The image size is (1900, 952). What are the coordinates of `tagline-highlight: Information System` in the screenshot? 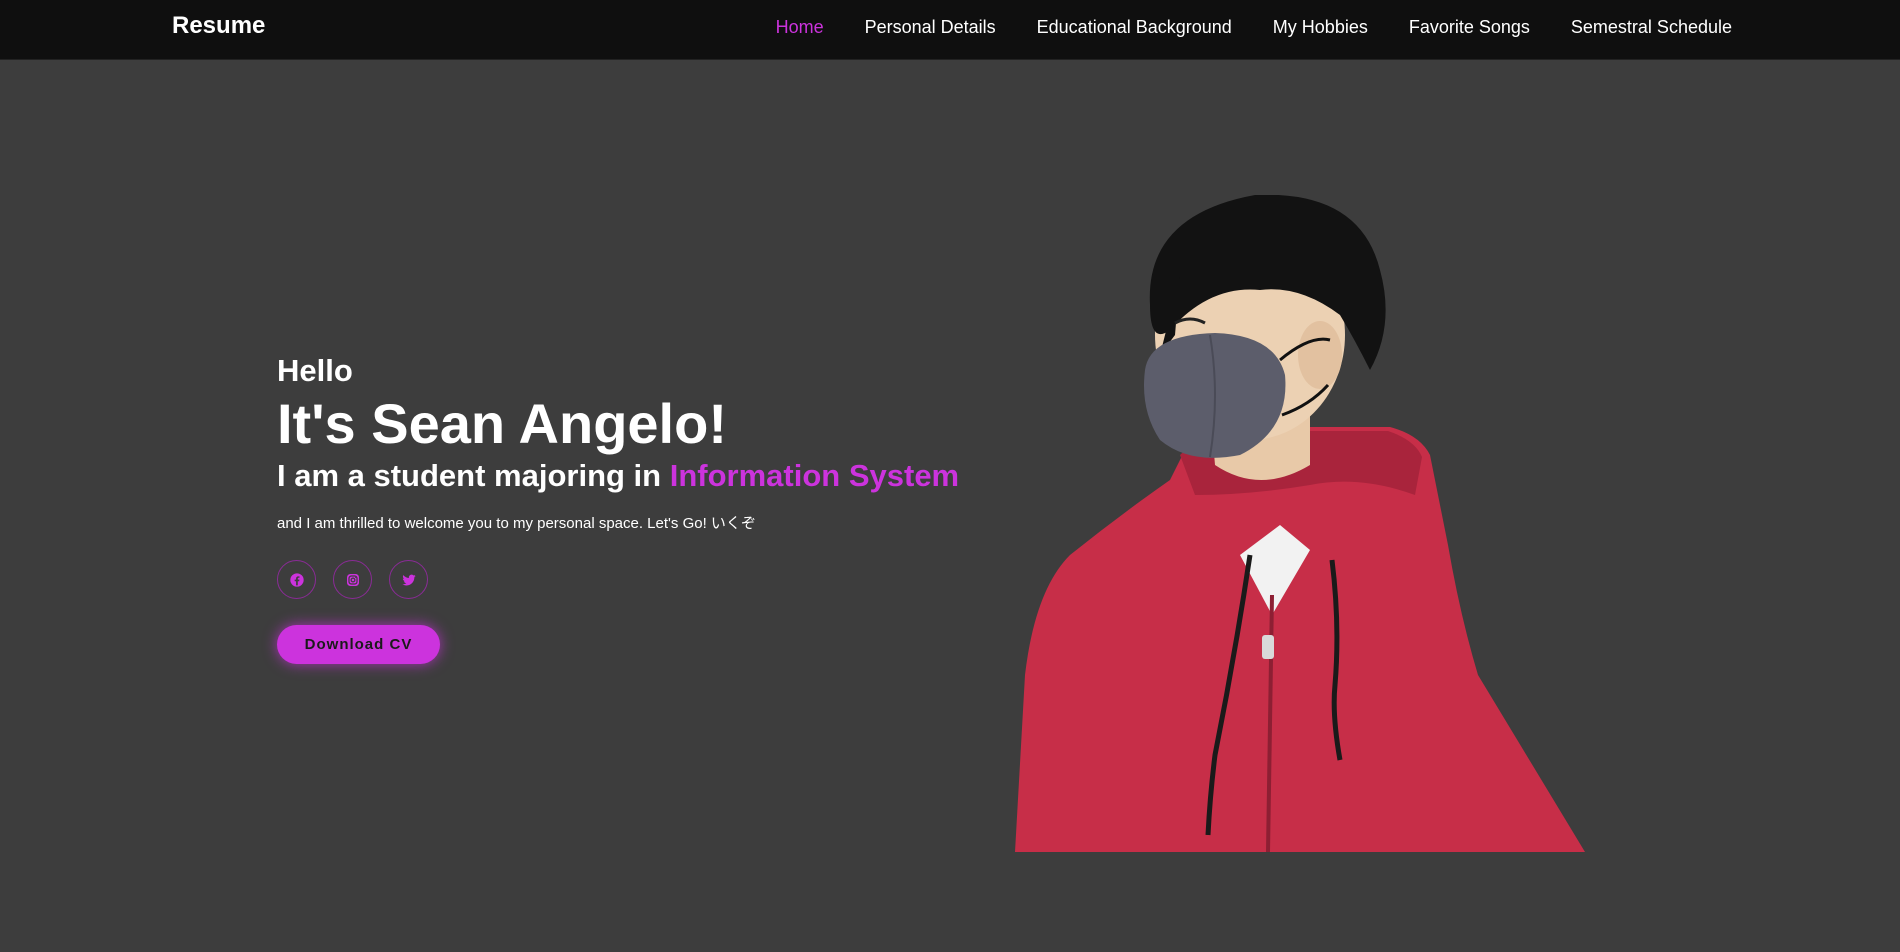 It's located at (814, 475).